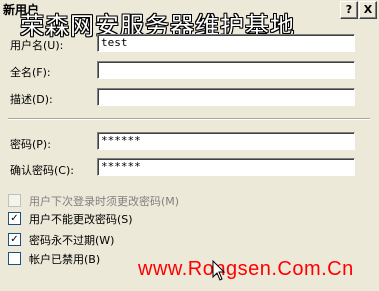 The image size is (379, 291). Describe the element at coordinates (30, 72) in the screenshot. I see `fullname-label: 全名(F):` at that location.